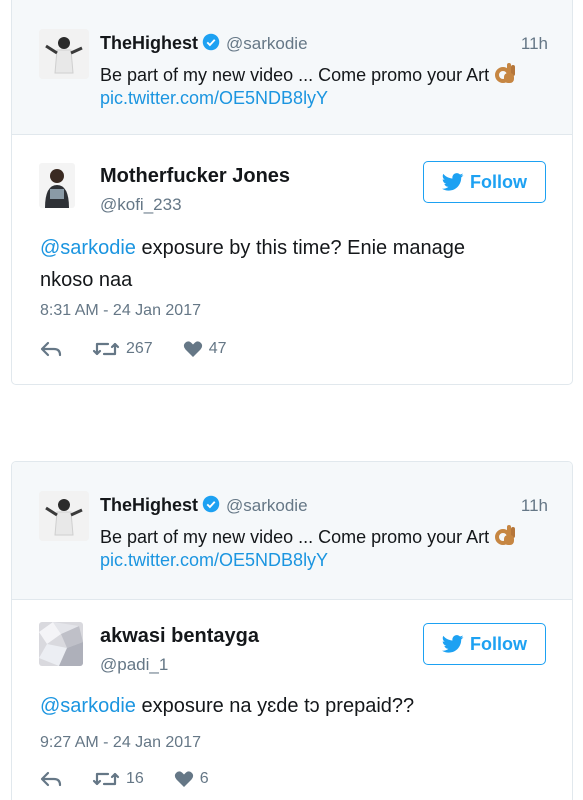  Describe the element at coordinates (217, 348) in the screenshot. I see `like-count: 47` at that location.